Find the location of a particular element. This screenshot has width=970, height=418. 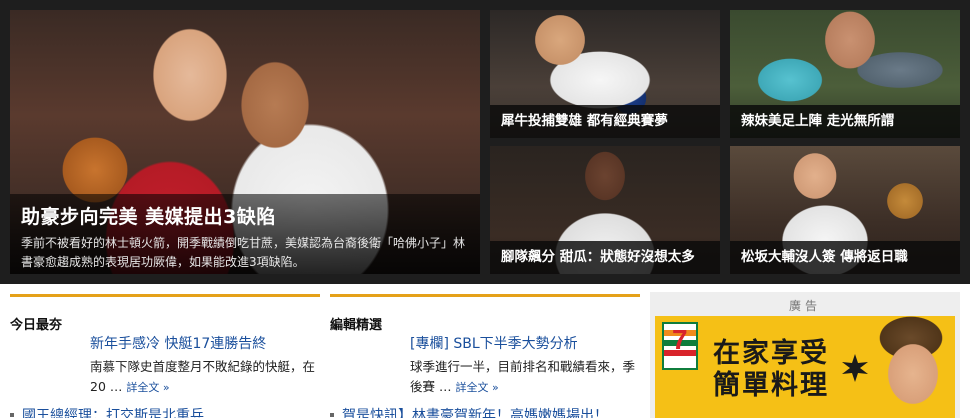

list-item-link: 國王總經理：打交斯是北重兵 is located at coordinates (113, 411).